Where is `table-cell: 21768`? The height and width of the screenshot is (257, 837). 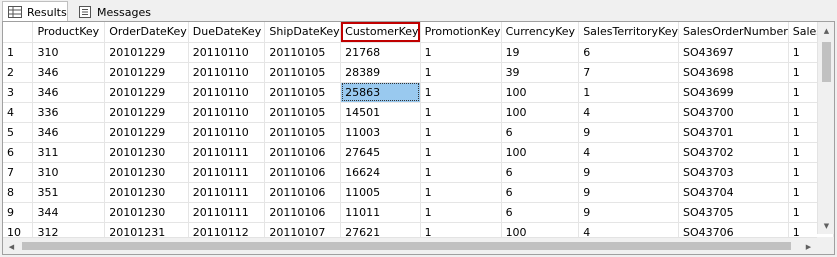
table-cell: 21768 is located at coordinates (380, 52).